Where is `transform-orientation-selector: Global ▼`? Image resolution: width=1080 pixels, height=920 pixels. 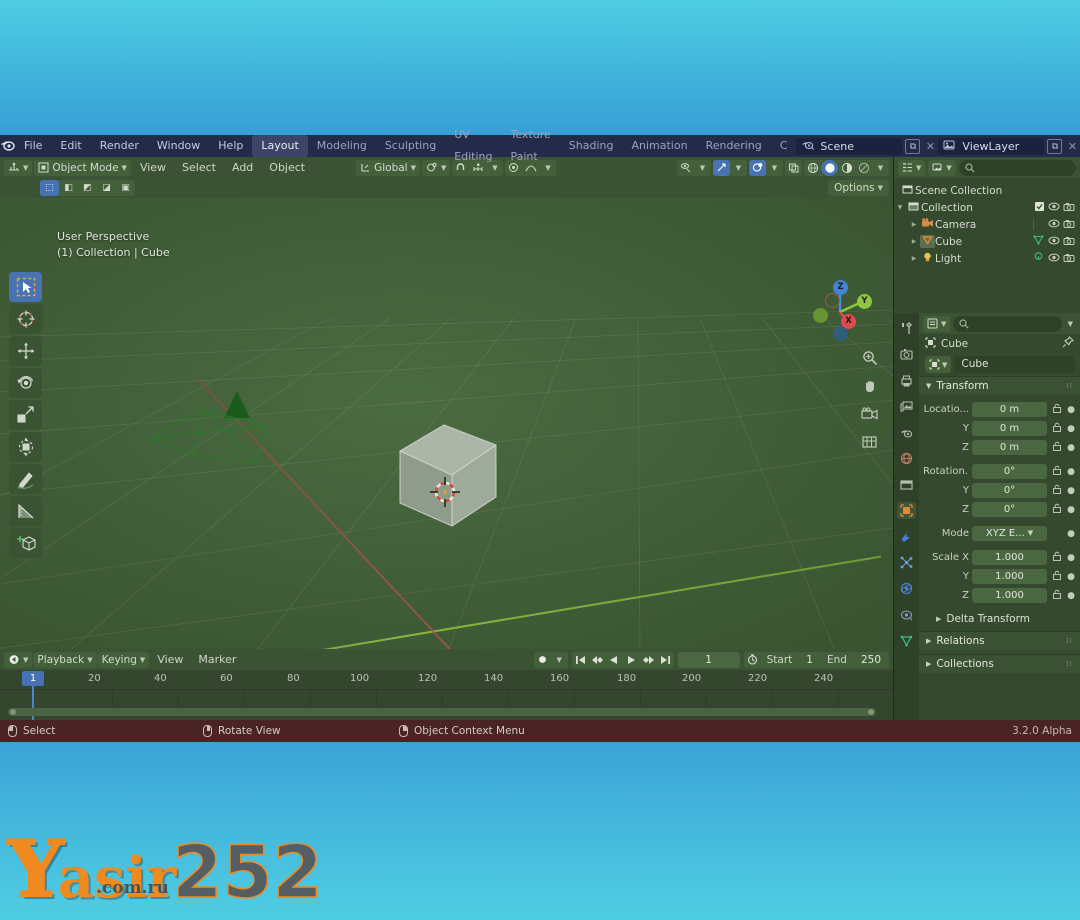
transform-orientation-selector: Global ▼ is located at coordinates (388, 167).